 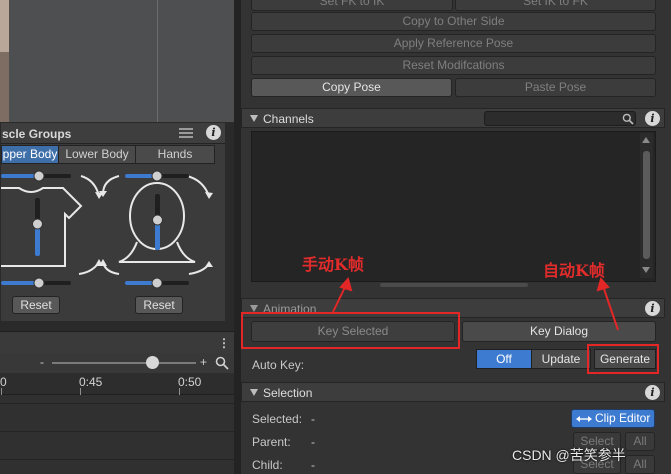 What do you see at coordinates (339, 298) in the screenshot?
I see `manual-keyframe-arrow` at bounding box center [339, 298].